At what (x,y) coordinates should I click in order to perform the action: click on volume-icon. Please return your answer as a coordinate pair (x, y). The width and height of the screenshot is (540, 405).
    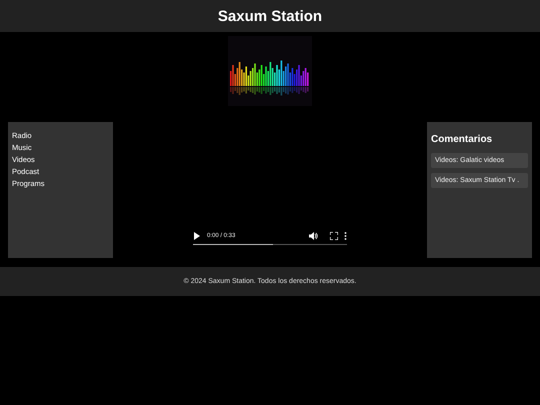
    Looking at the image, I should click on (313, 236).